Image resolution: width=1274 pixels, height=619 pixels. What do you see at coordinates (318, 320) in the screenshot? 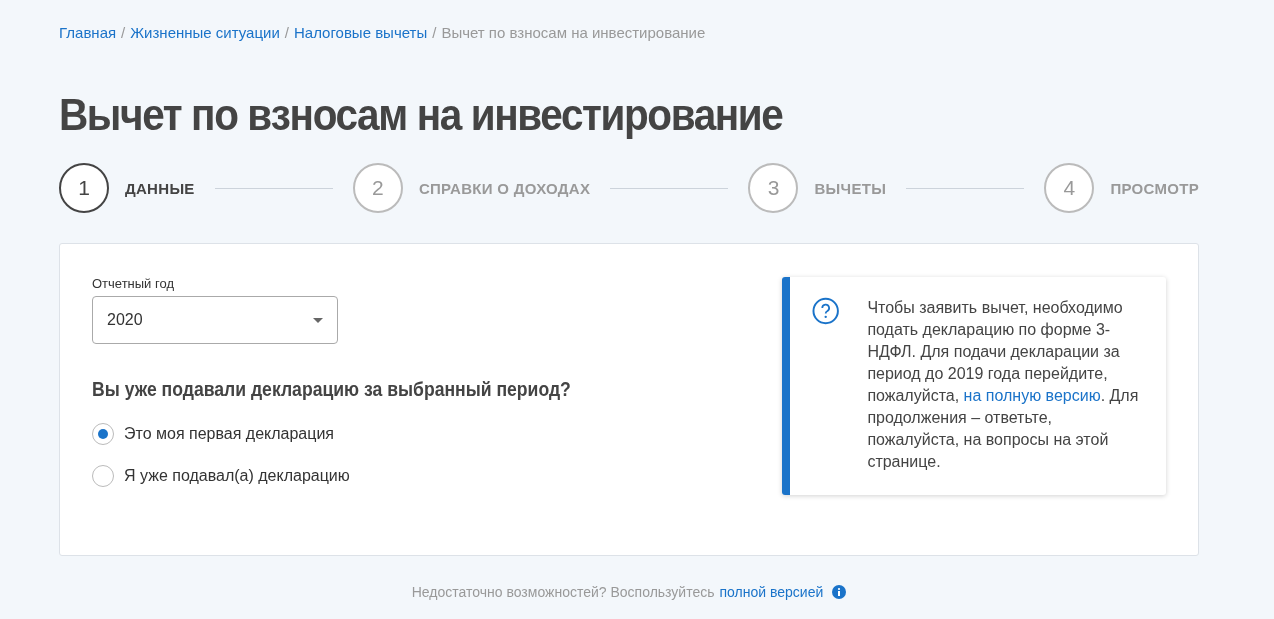
I see `caret-icon` at bounding box center [318, 320].